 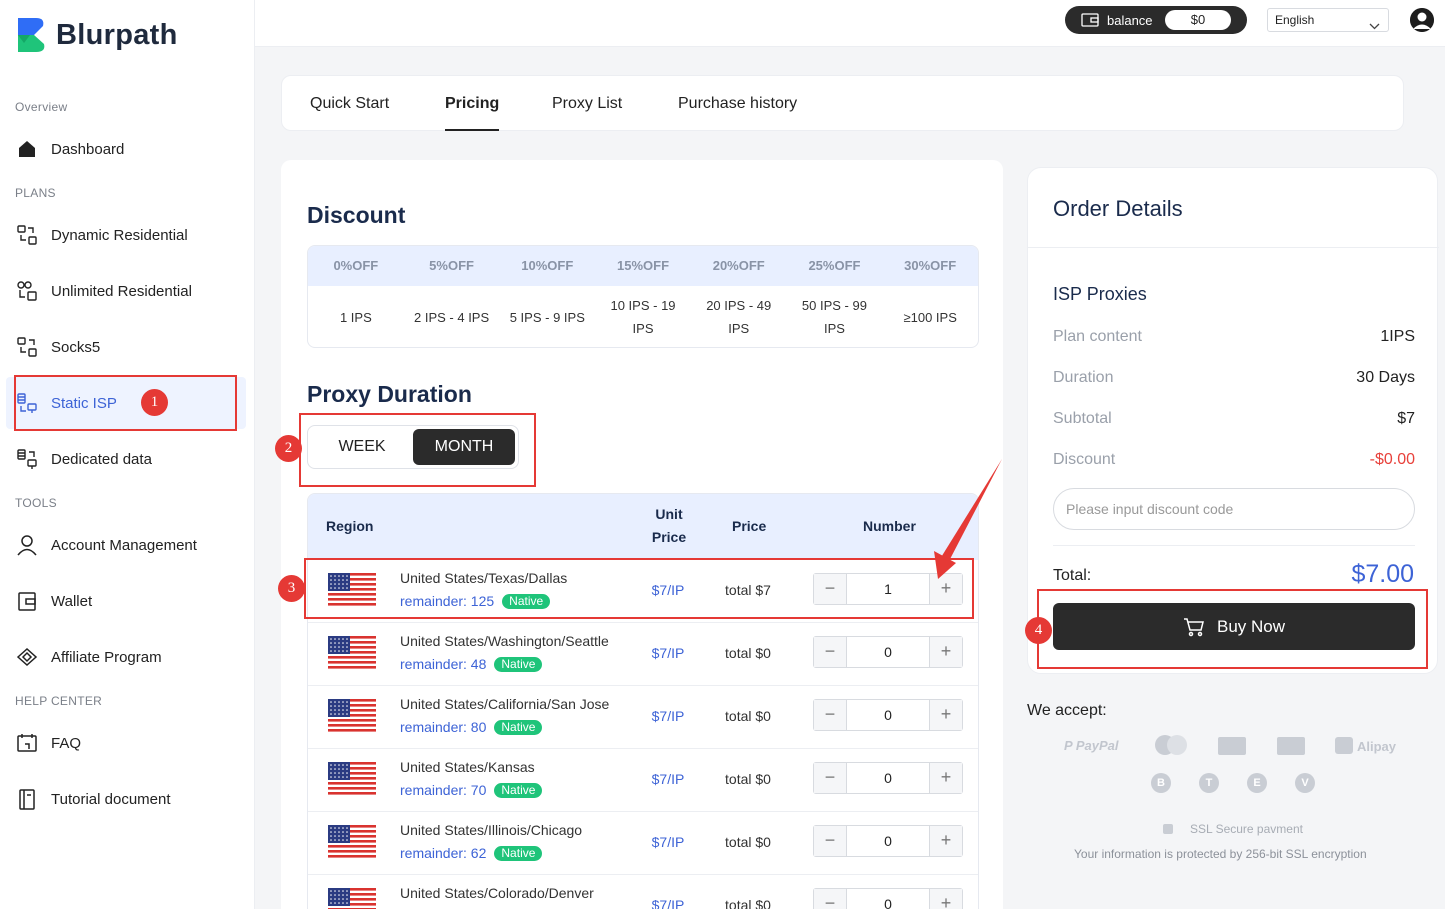 What do you see at coordinates (472, 113) in the screenshot?
I see `tab-pricing: Pricing` at bounding box center [472, 113].